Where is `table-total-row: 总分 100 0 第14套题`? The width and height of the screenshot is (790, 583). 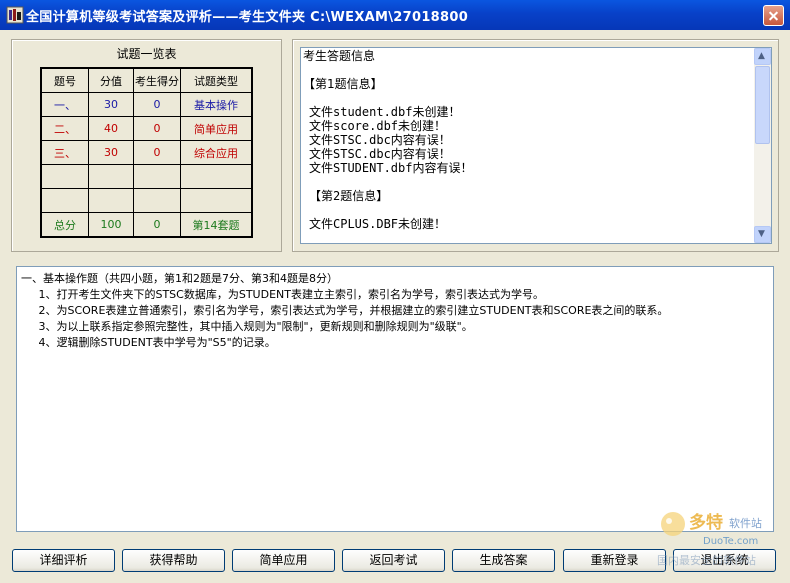 table-total-row: 总分 100 0 第14套题 is located at coordinates (146, 225).